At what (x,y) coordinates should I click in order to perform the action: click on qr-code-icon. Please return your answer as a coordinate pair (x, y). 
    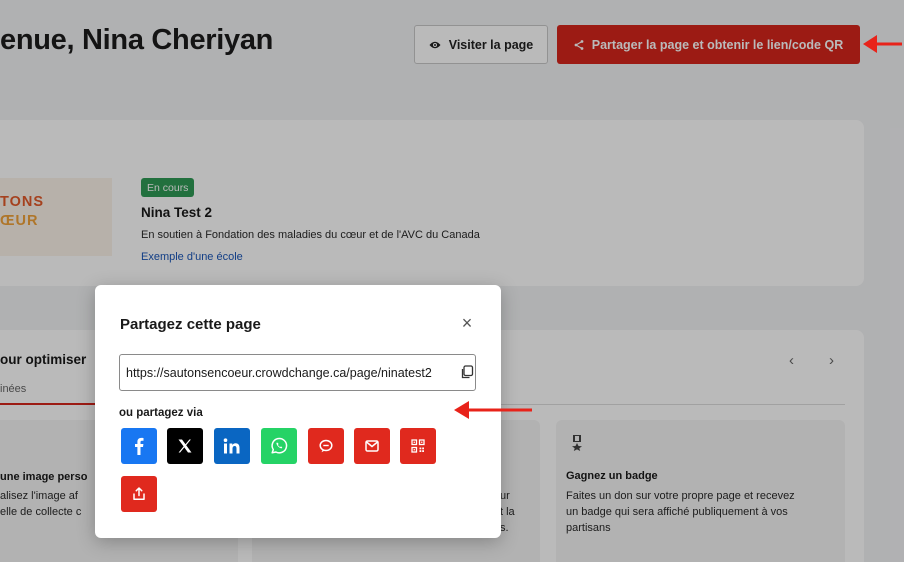
    Looking at the image, I should click on (418, 446).